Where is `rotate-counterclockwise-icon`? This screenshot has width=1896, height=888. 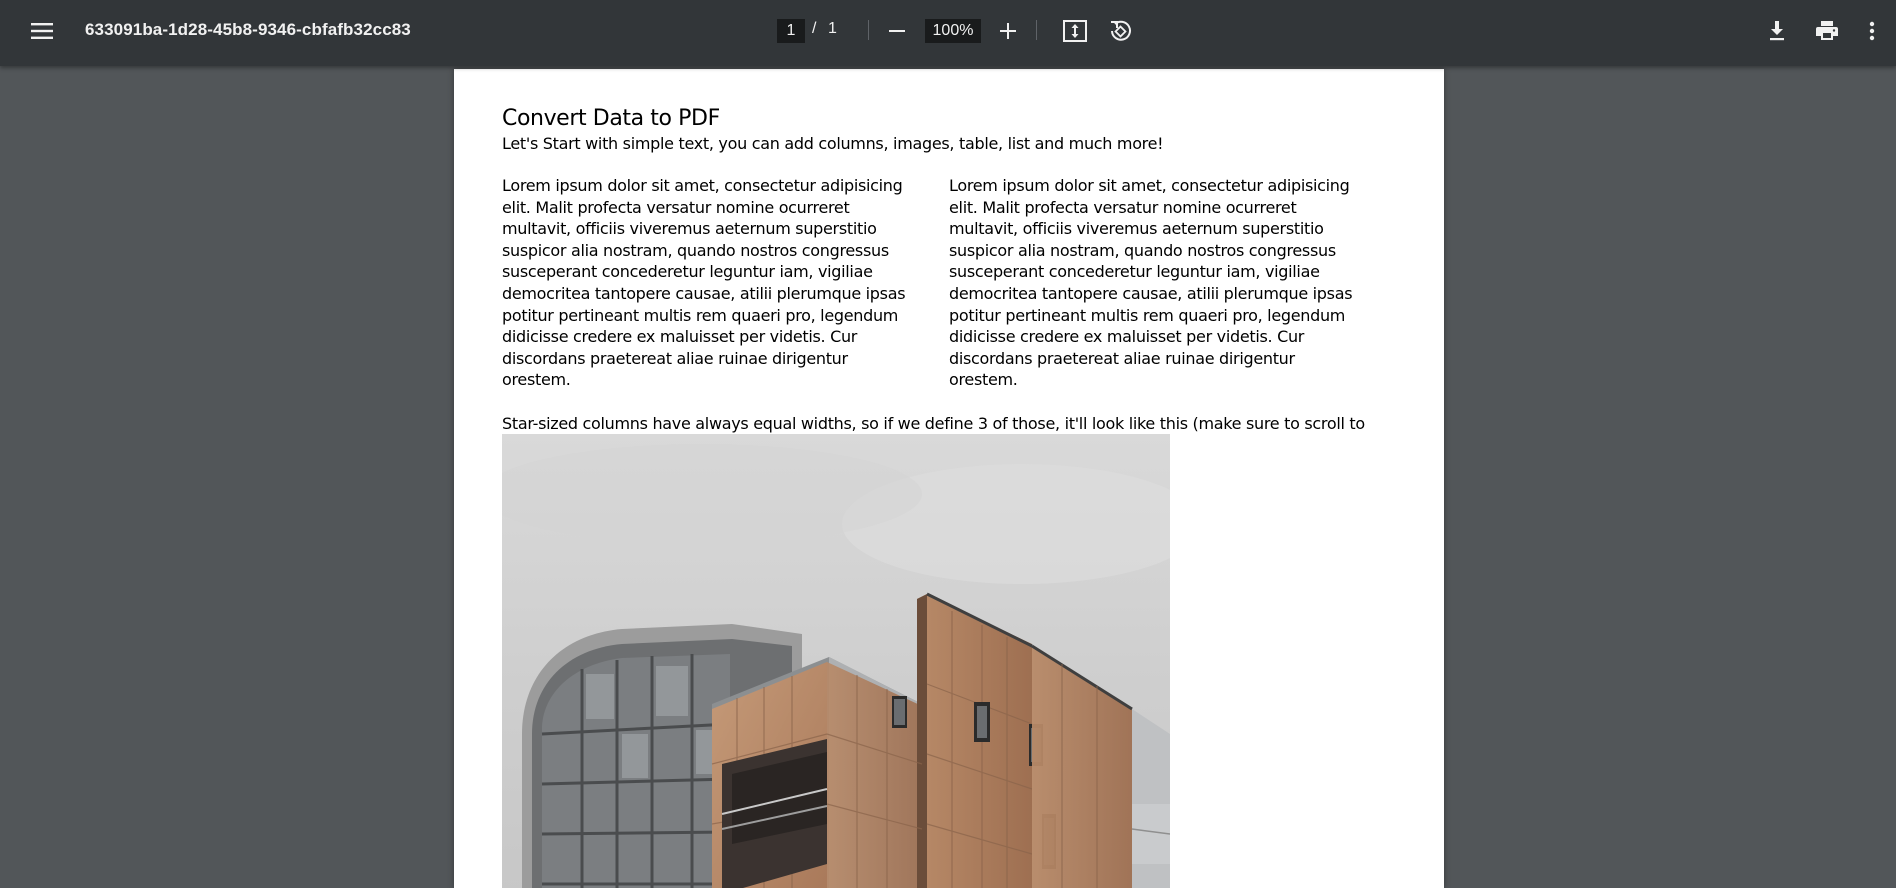
rotate-counterclockwise-icon is located at coordinates (1121, 30).